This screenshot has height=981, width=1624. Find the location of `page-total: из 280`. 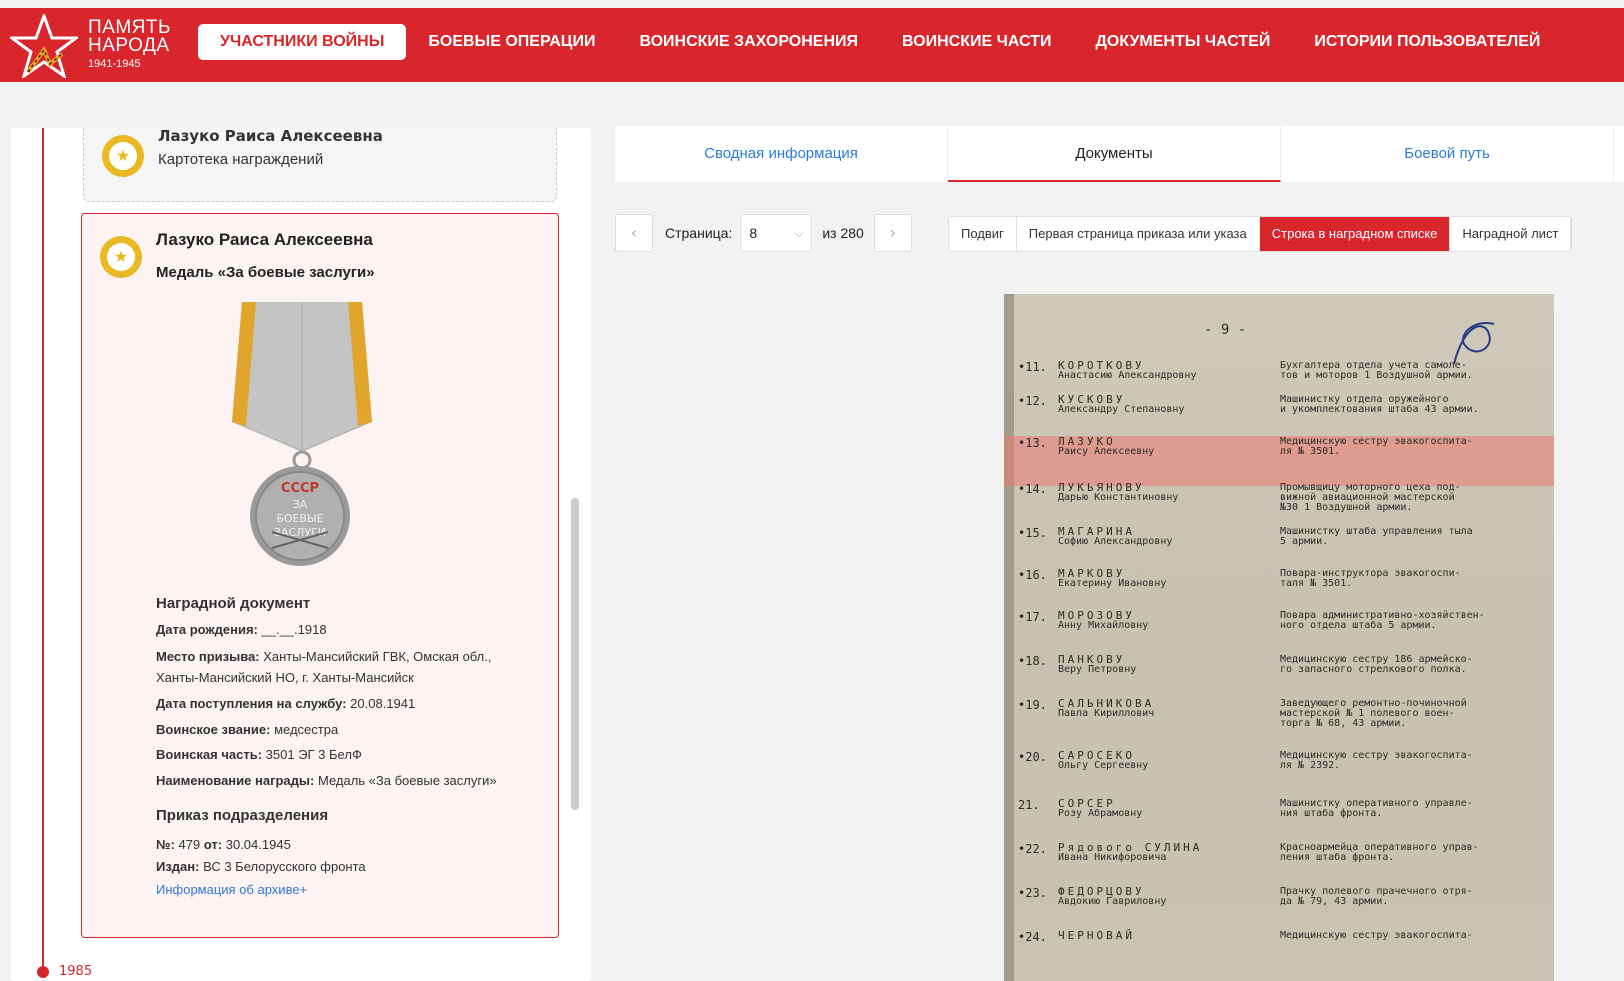

page-total: из 280 is located at coordinates (843, 233).